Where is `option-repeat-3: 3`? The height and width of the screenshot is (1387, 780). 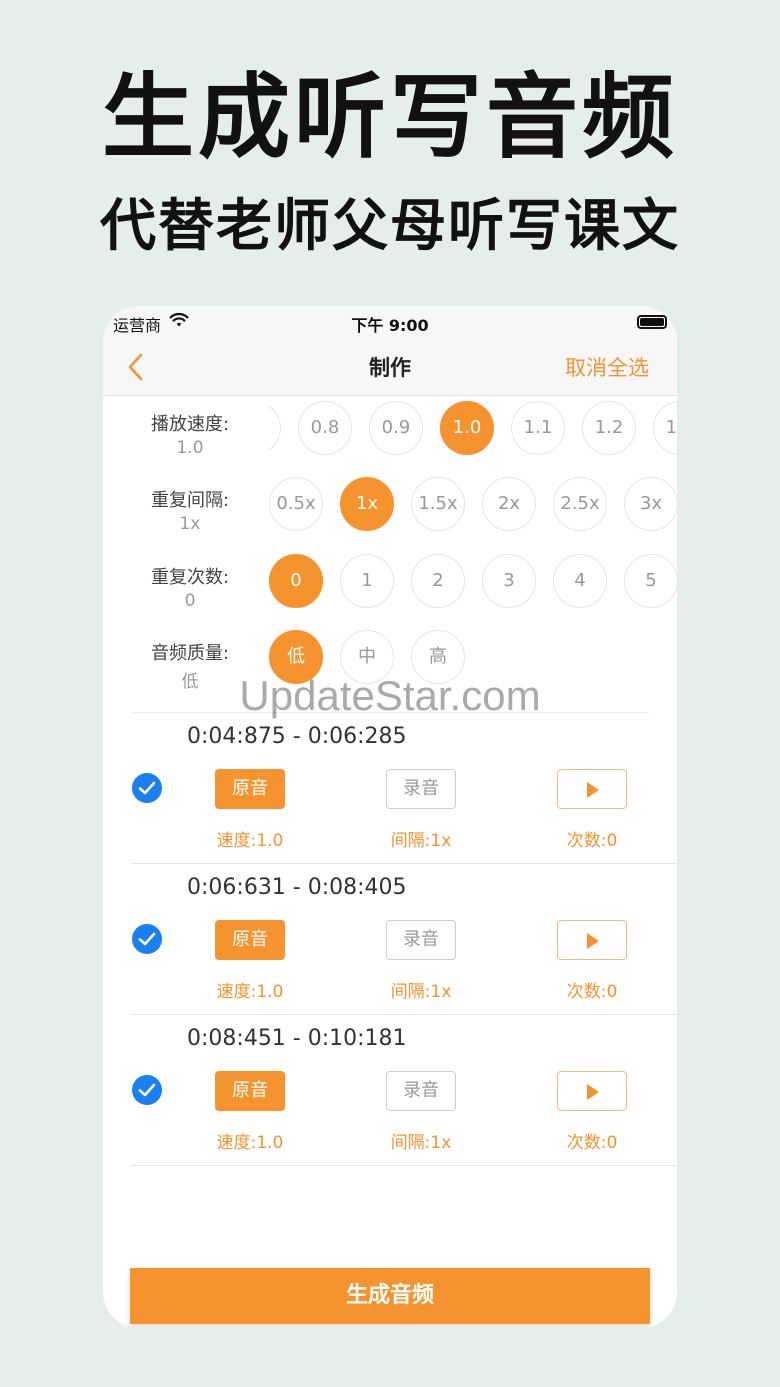
option-repeat-3: 3 is located at coordinates (509, 581).